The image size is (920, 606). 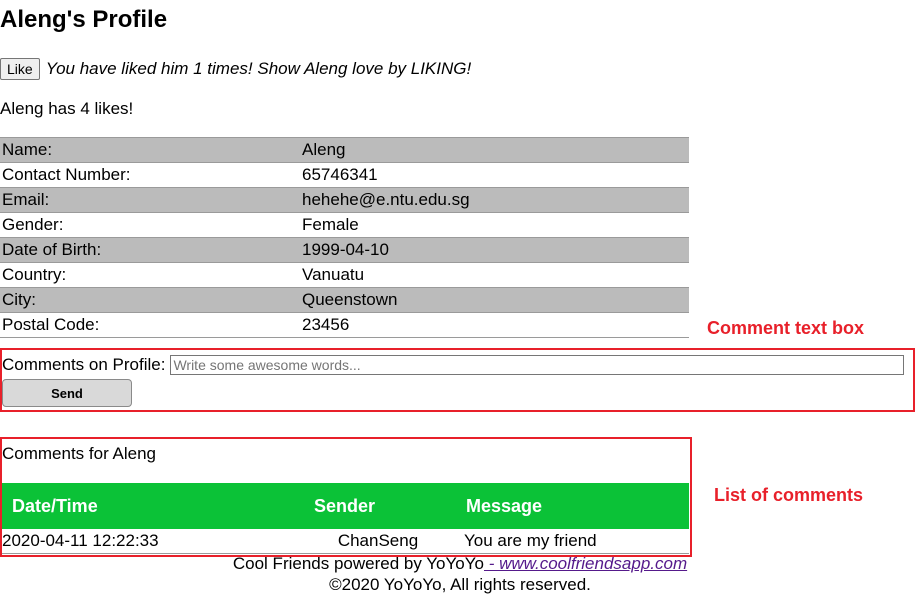 What do you see at coordinates (537, 365) in the screenshot?
I see `comment-input` at bounding box center [537, 365].